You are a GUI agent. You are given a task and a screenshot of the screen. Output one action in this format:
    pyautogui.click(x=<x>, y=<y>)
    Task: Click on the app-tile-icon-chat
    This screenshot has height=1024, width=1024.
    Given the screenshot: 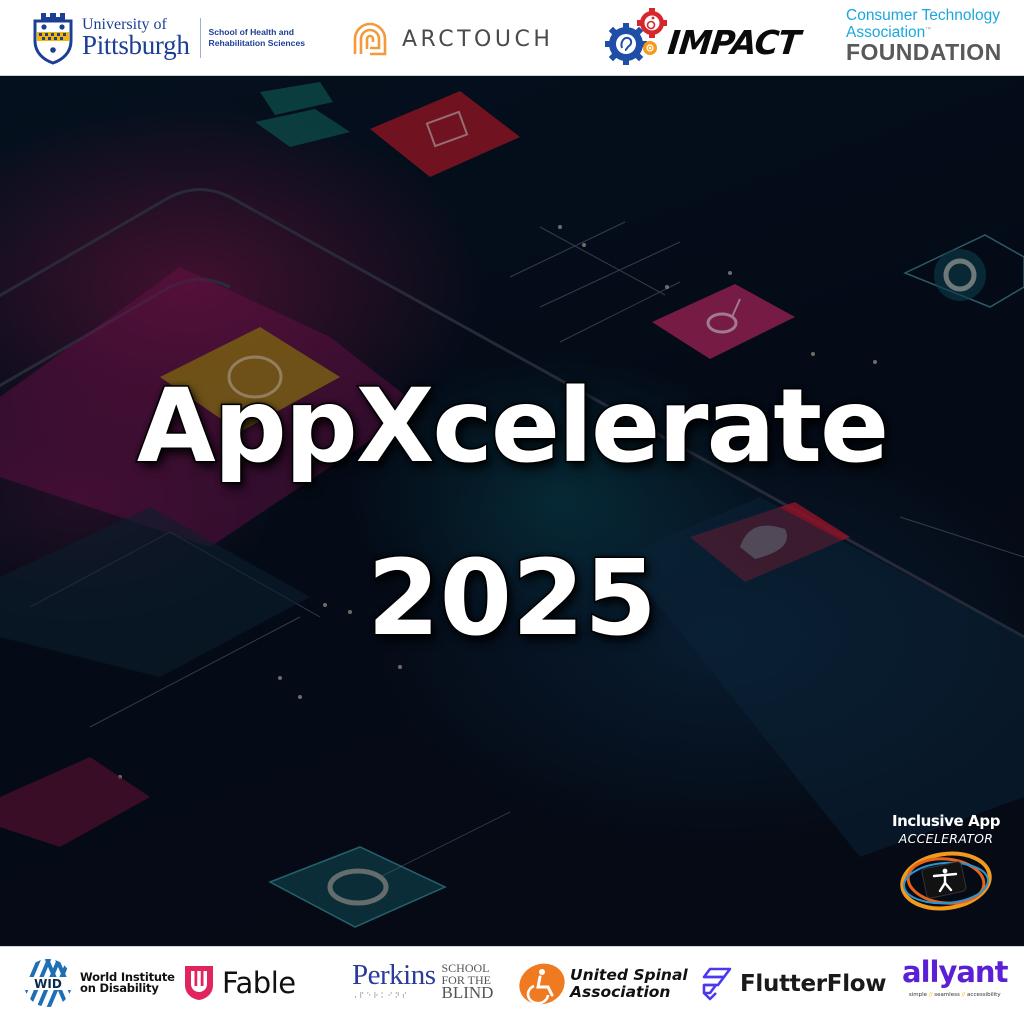 What is the action you would take?
    pyautogui.click(x=357, y=887)
    